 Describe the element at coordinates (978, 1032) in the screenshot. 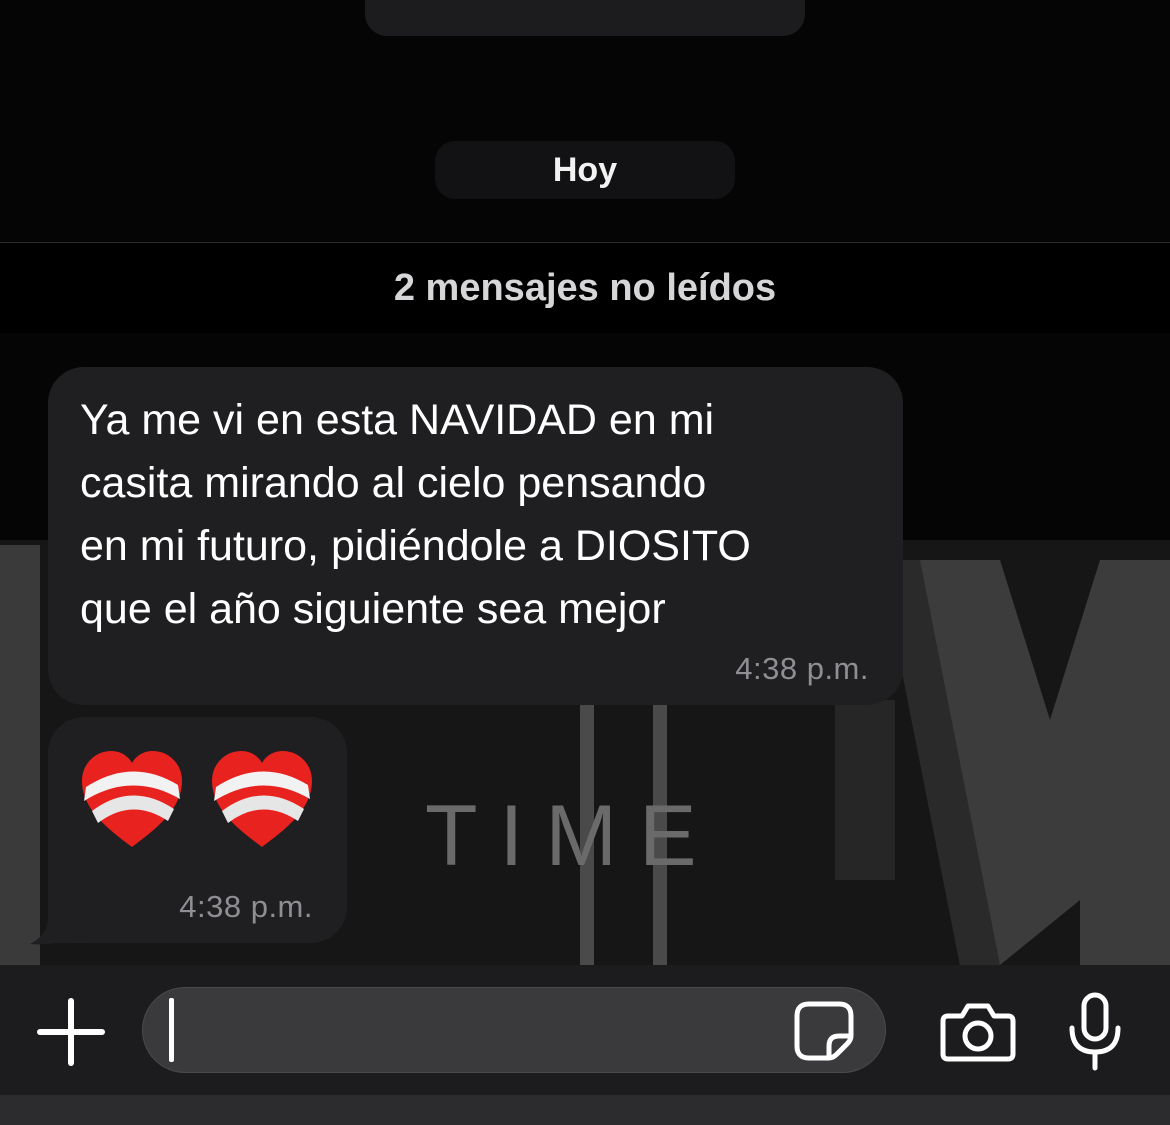

I see `camera-icon` at that location.